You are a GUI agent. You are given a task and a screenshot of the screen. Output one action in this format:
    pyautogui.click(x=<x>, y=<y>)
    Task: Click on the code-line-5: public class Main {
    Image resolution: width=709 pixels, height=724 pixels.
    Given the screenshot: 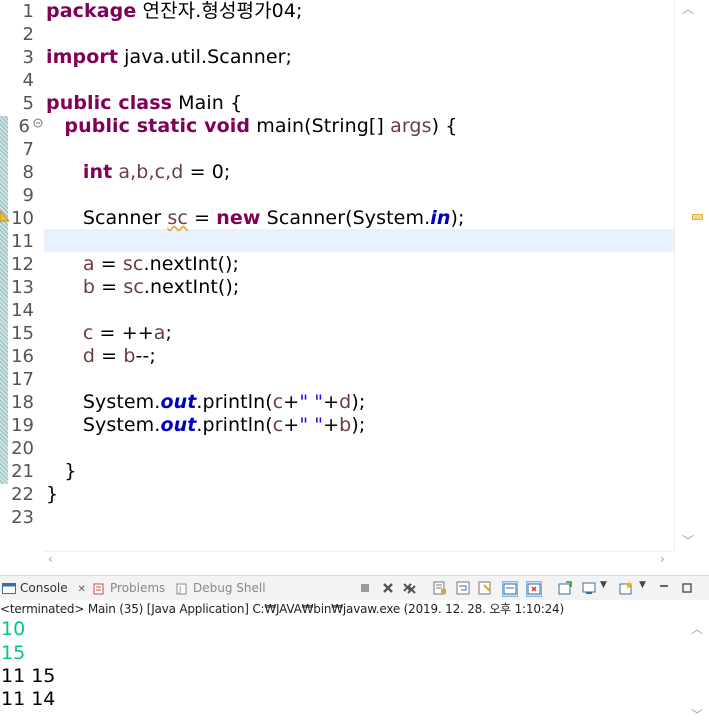 What is the action you would take?
    pyautogui.click(x=144, y=103)
    